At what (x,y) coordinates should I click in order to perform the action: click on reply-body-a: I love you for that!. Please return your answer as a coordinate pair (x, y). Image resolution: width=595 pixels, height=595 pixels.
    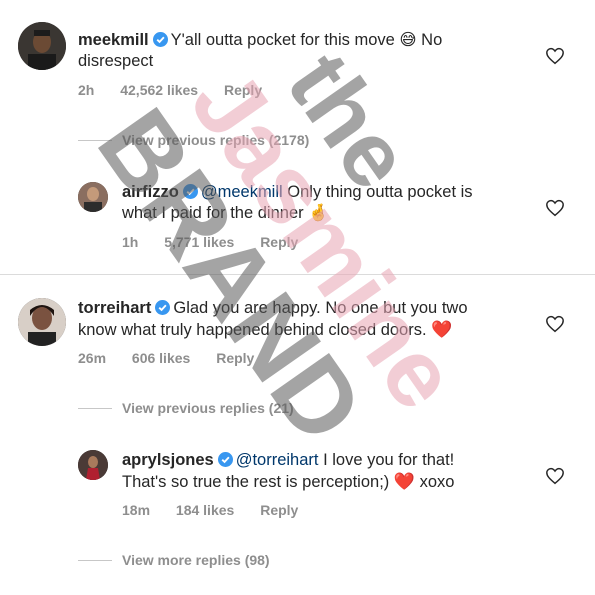
    Looking at the image, I should click on (386, 460).